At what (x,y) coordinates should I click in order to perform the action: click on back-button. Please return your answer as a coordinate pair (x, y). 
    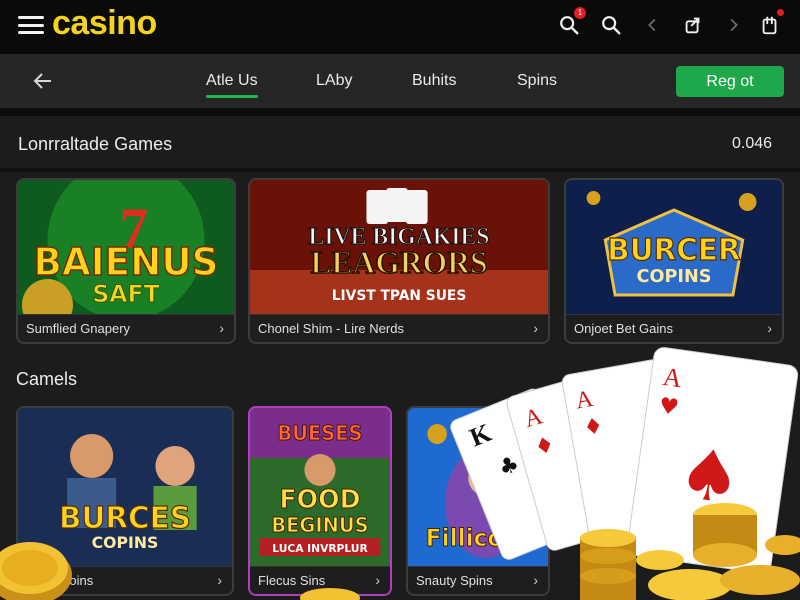
    Looking at the image, I should click on (43, 81).